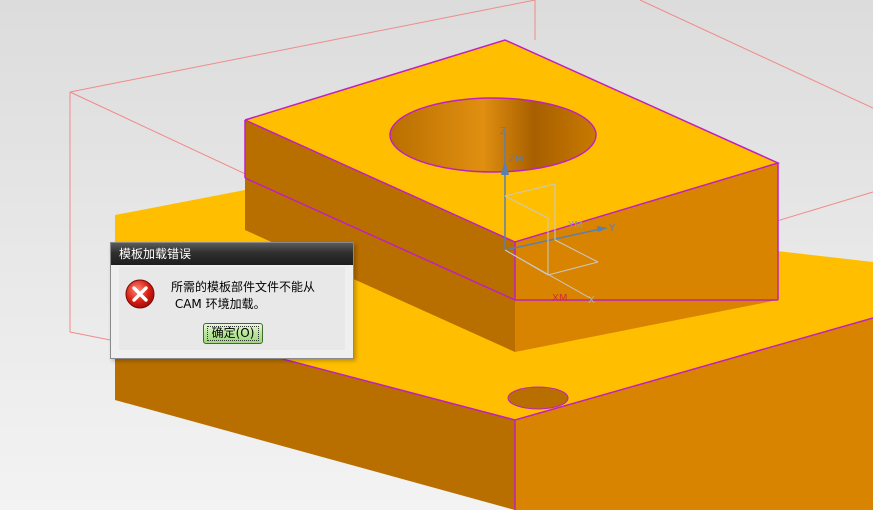 The height and width of the screenshot is (510, 873). I want to click on ok-button: 确定(O), so click(233, 333).